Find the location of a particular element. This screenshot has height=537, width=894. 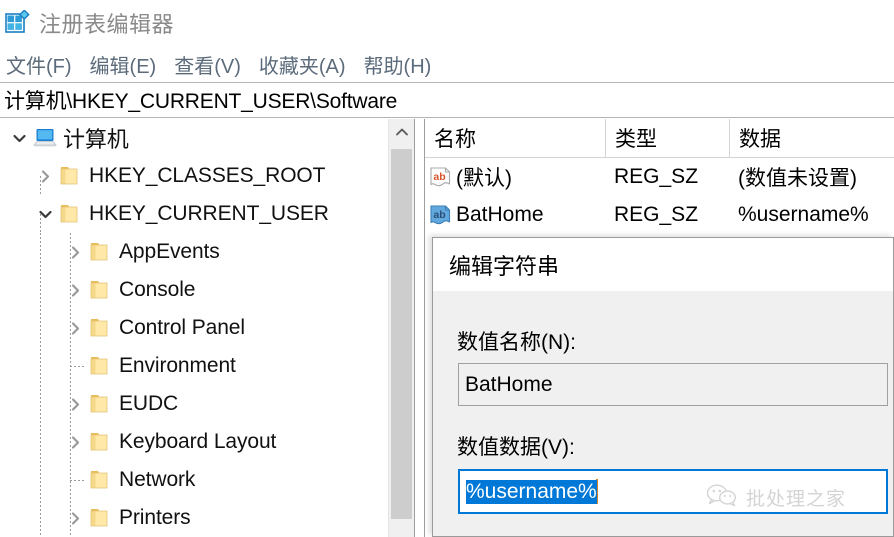

value-name-label: 数值名称(N): is located at coordinates (516, 342).